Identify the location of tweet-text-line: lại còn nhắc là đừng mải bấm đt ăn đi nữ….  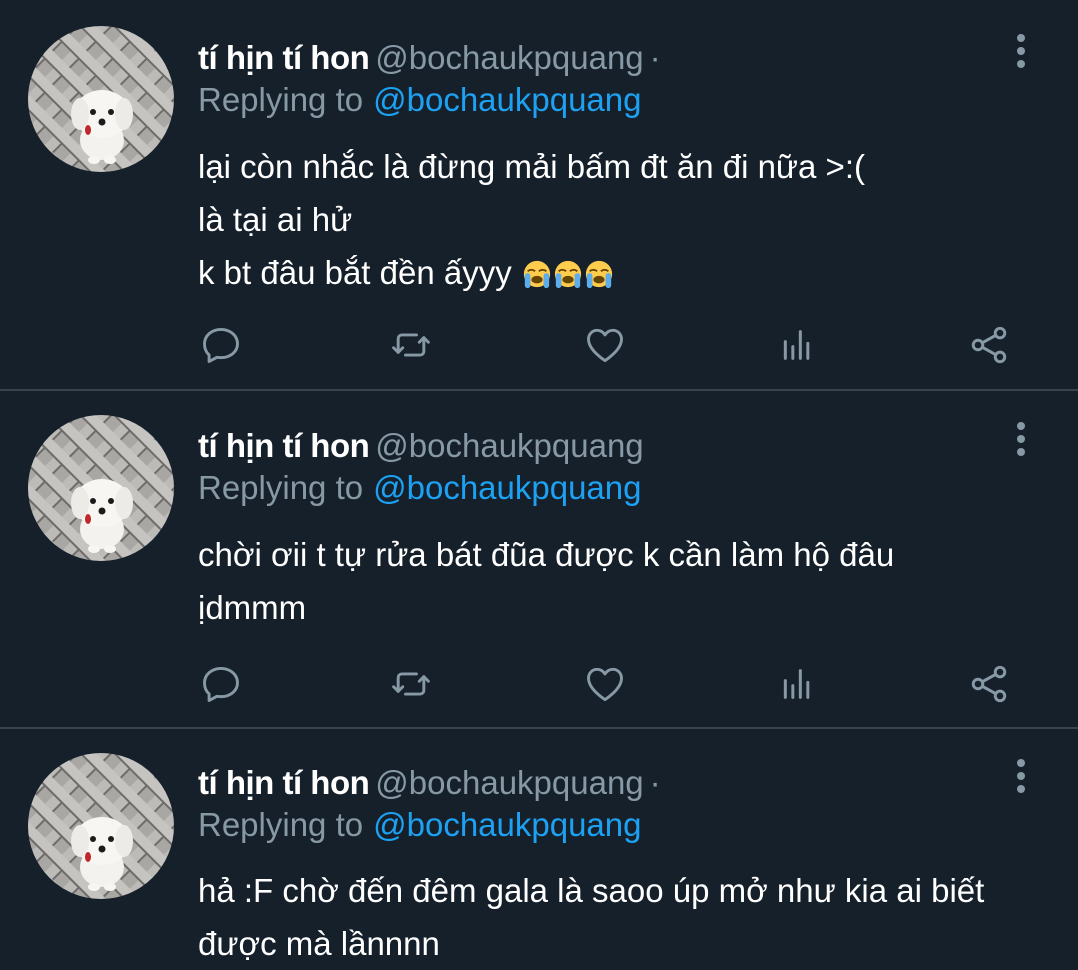
(531, 166).